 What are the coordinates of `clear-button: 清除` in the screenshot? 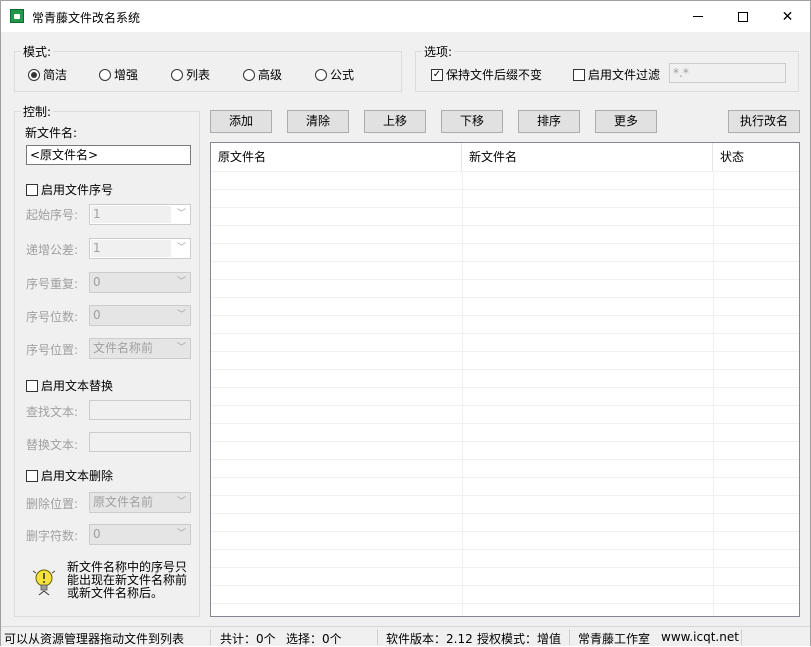 It's located at (318, 121).